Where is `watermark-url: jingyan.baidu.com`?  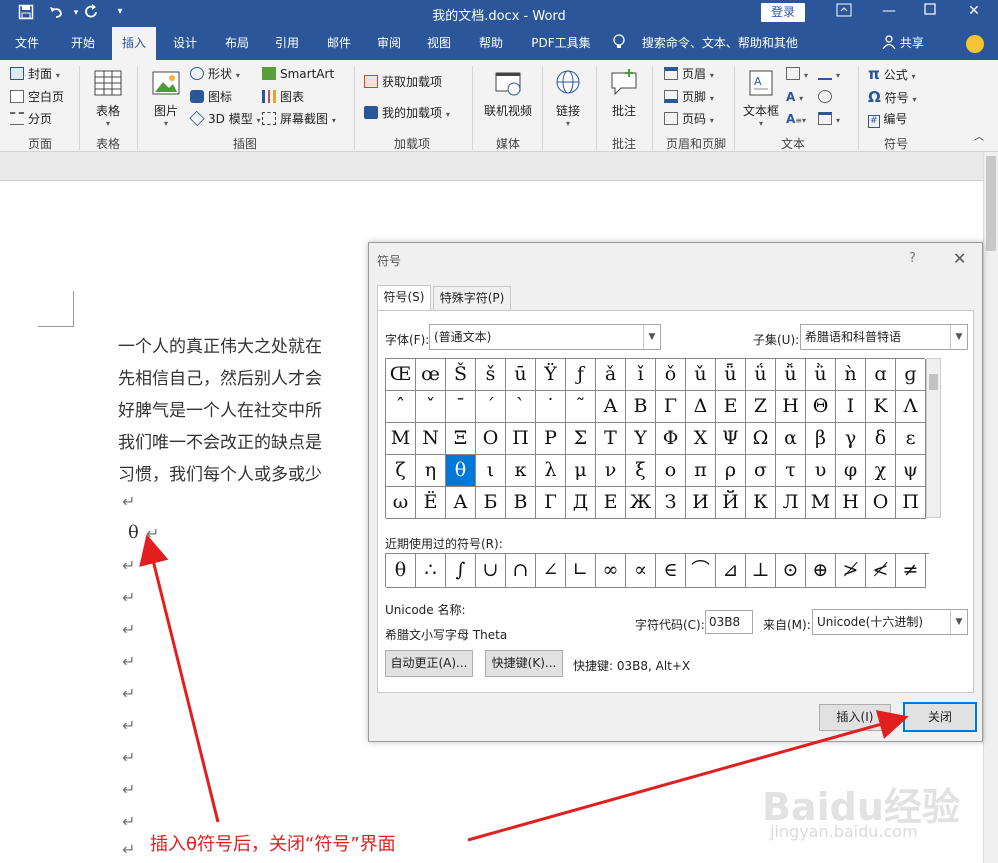
watermark-url: jingyan.baidu.com is located at coordinates (844, 831).